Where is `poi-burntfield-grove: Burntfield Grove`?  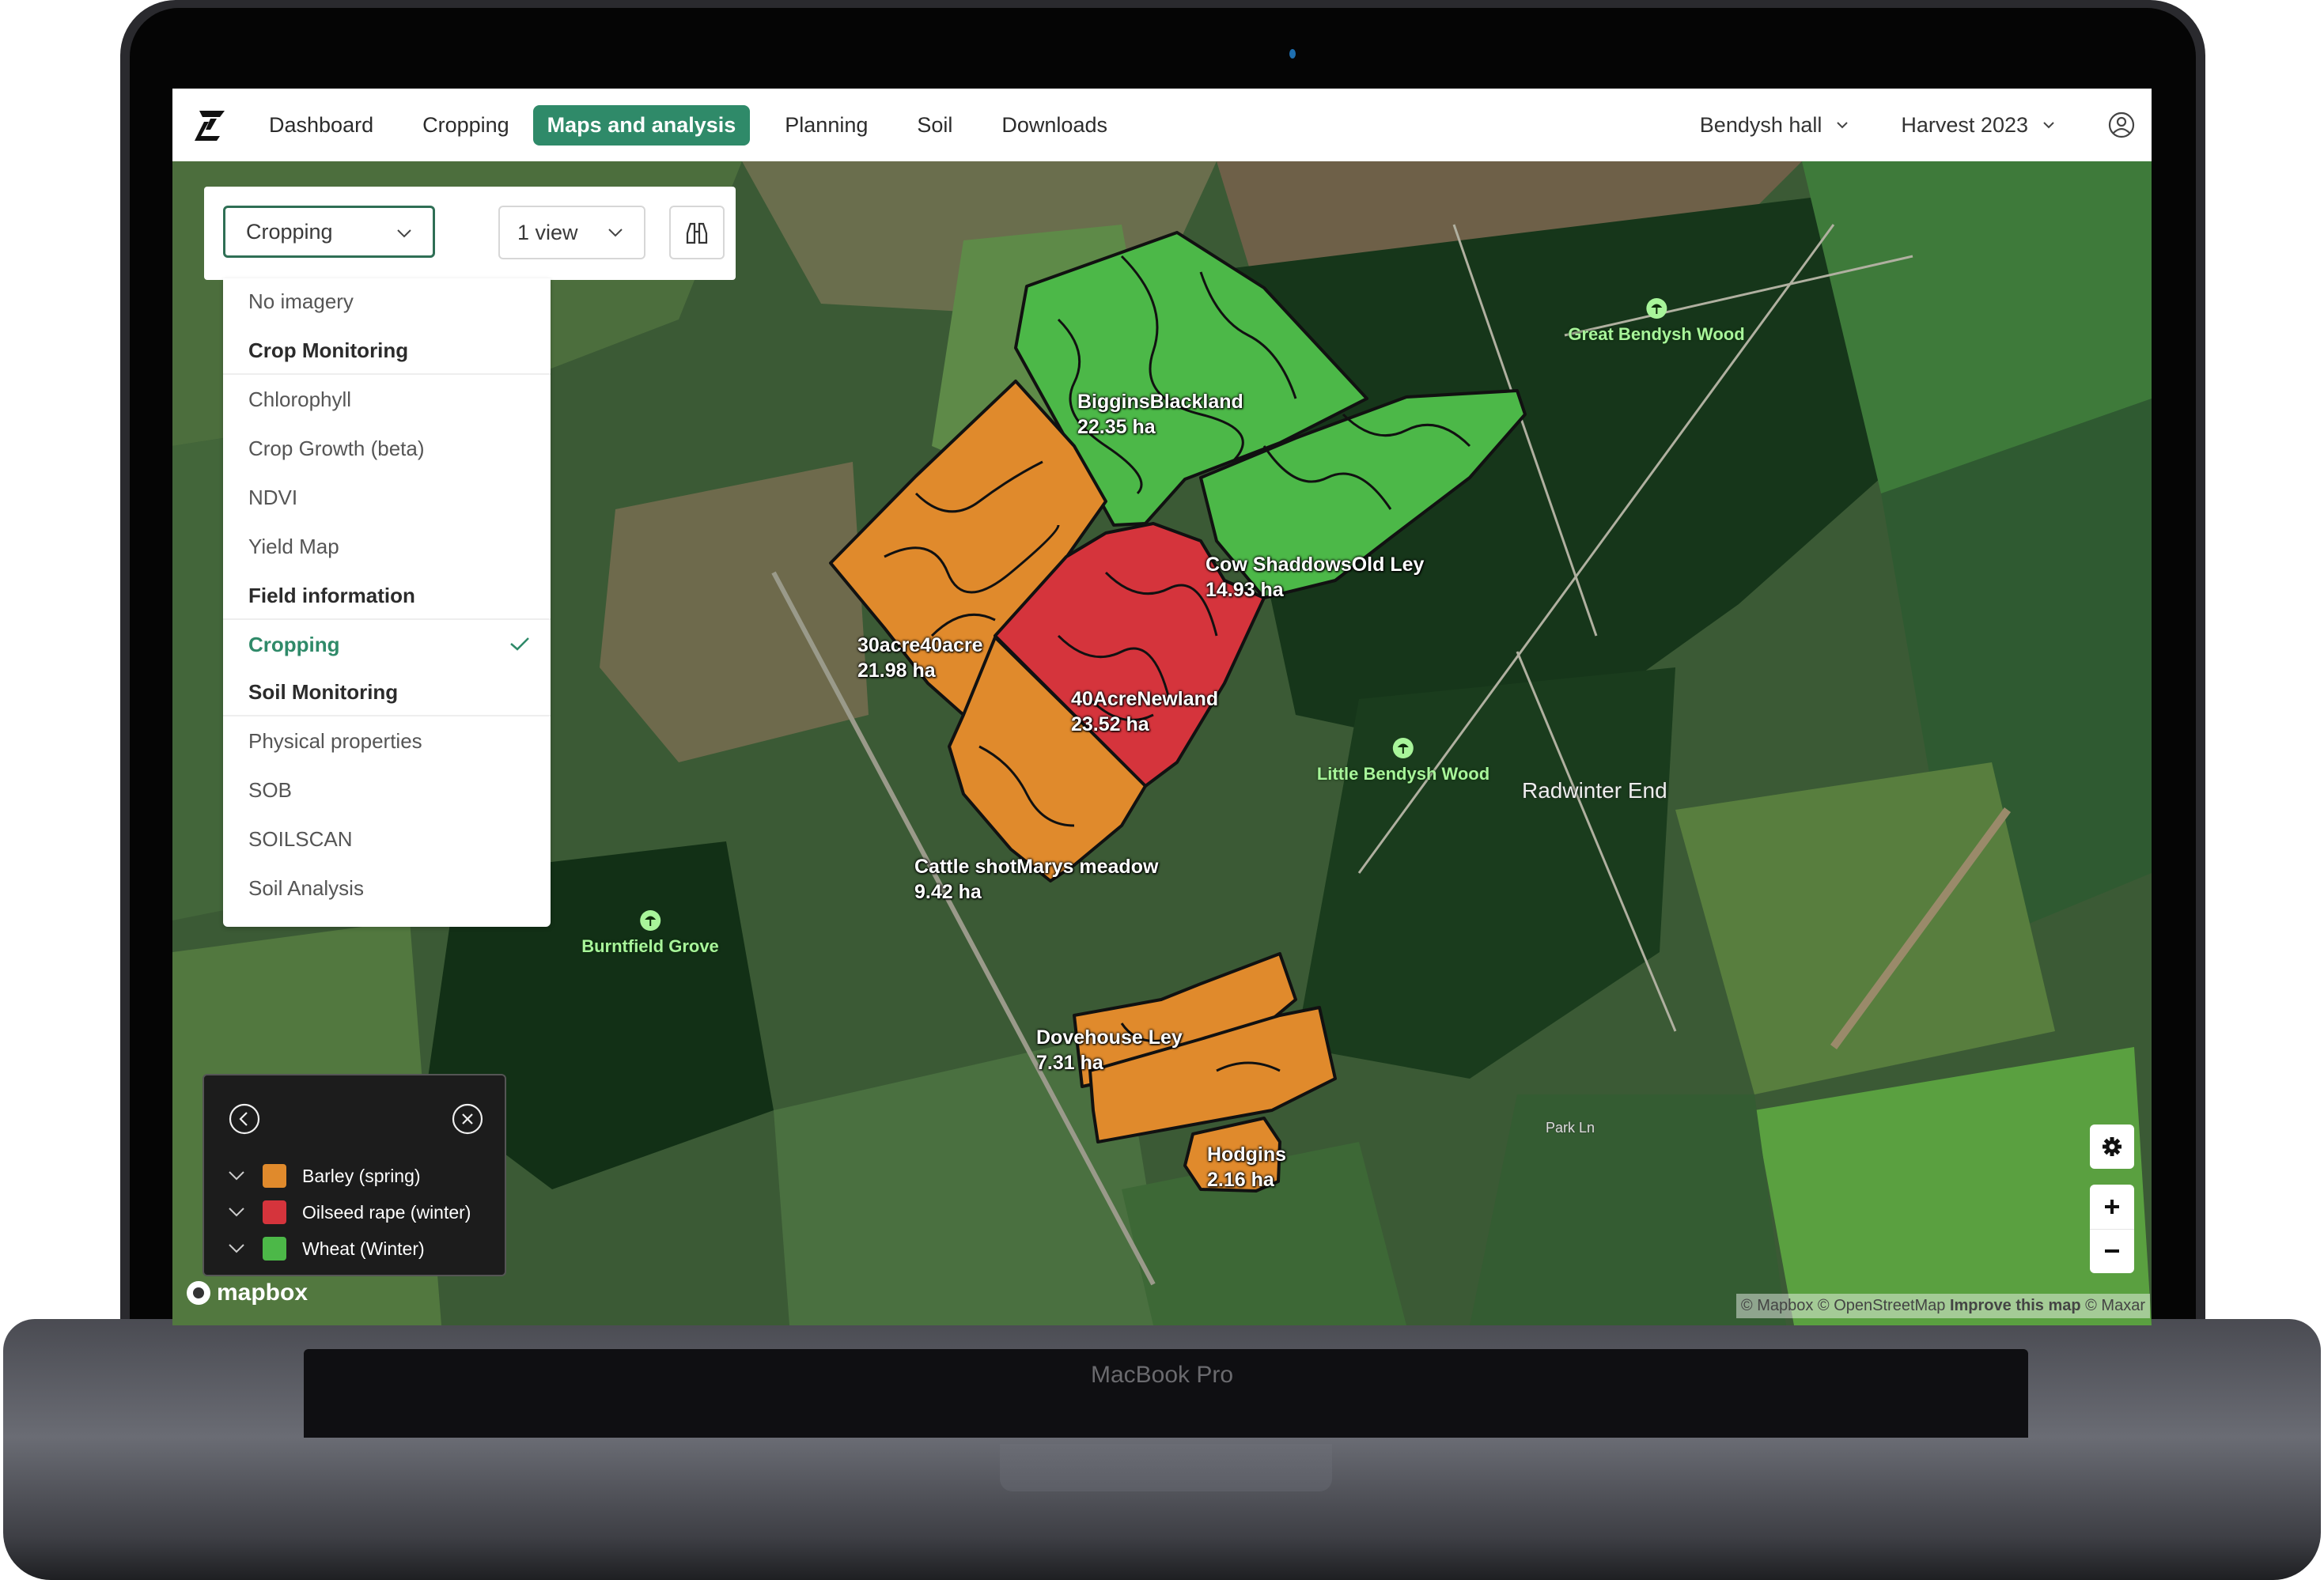 poi-burntfield-grove: Burntfield Grove is located at coordinates (650, 933).